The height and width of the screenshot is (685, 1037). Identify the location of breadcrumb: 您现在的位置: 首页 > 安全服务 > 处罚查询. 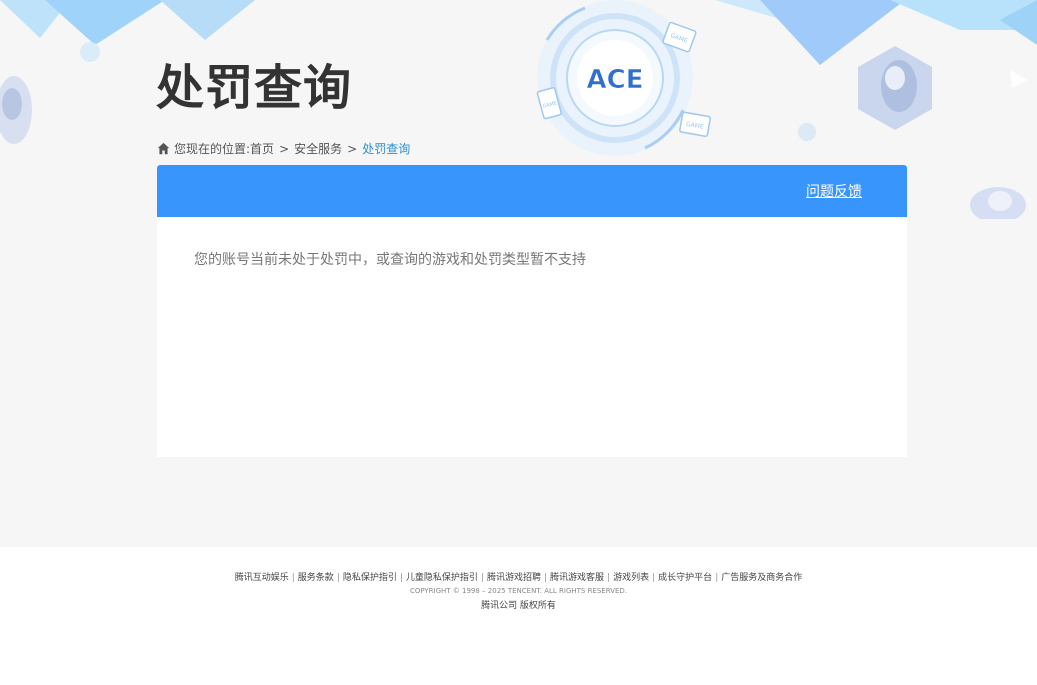
(283, 148).